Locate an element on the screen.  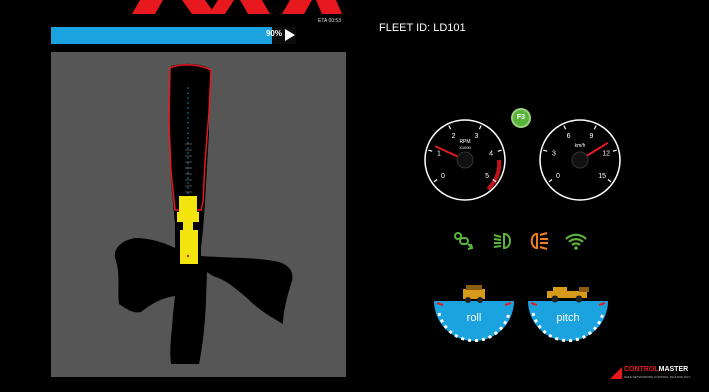
logo-brand: CONTROLMASTER is located at coordinates (656, 369).